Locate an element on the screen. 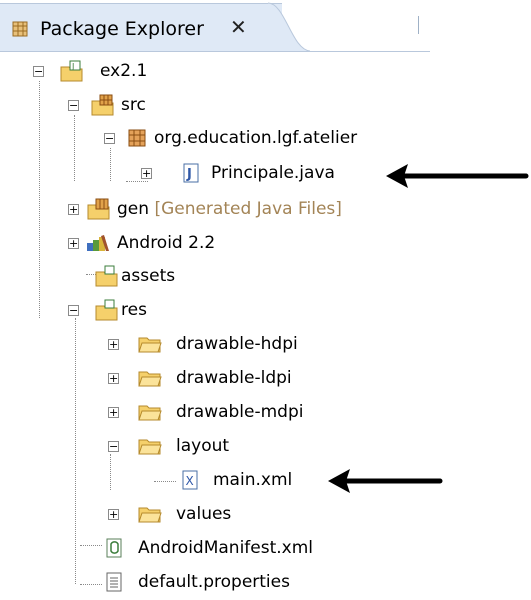  gen-decoration: [Generated Java Files] is located at coordinates (248, 209).